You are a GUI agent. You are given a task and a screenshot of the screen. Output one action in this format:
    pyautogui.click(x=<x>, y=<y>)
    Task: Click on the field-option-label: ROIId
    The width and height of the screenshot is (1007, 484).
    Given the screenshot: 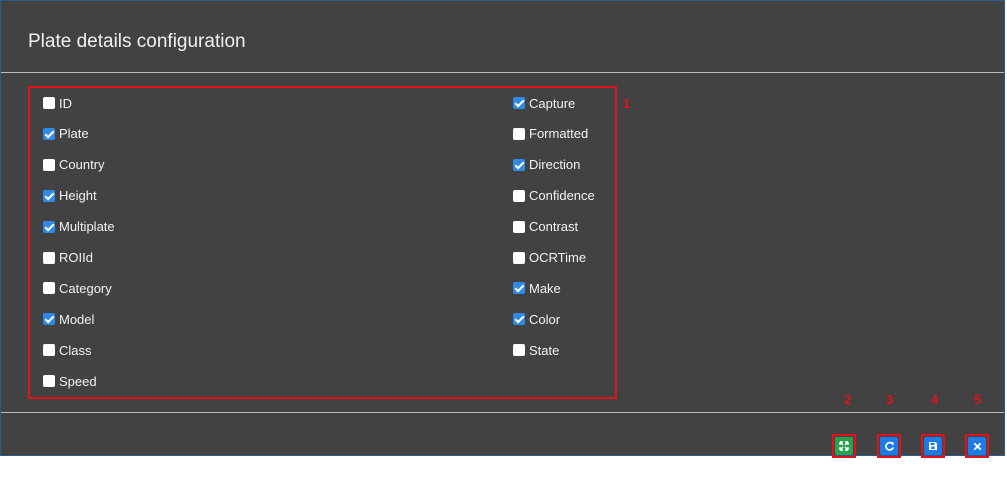 What is the action you would take?
    pyautogui.click(x=76, y=257)
    